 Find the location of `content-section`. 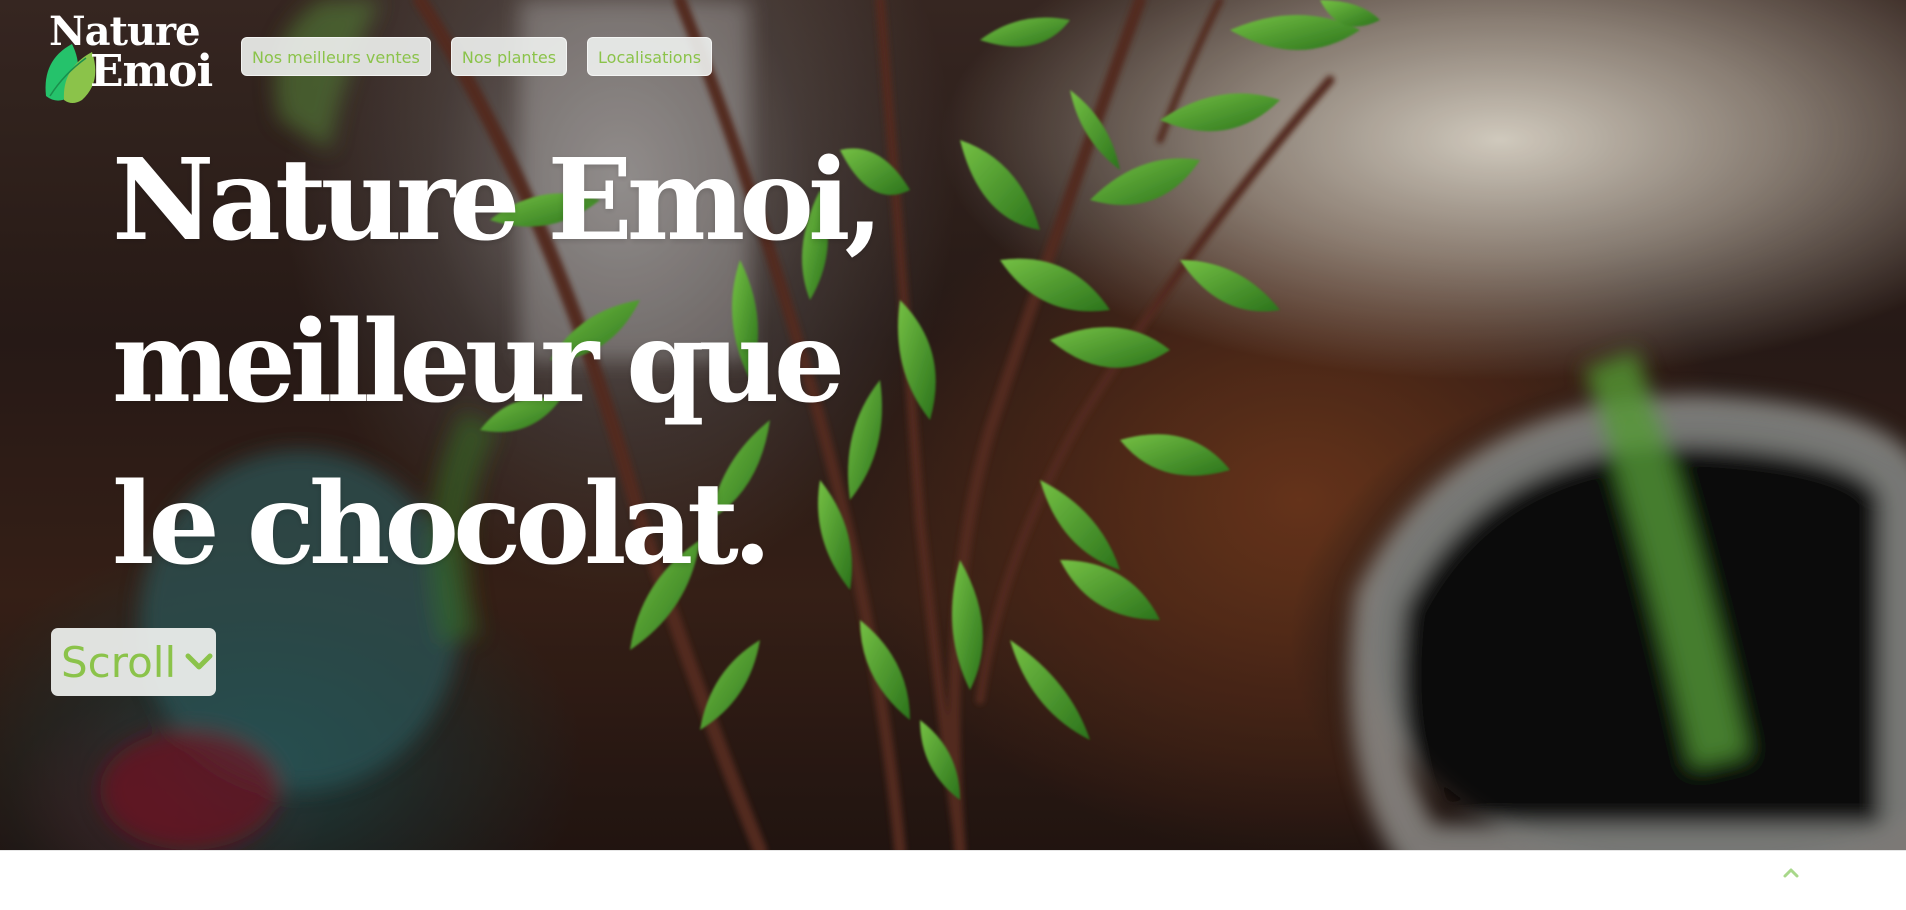

content-section is located at coordinates (953, 880).